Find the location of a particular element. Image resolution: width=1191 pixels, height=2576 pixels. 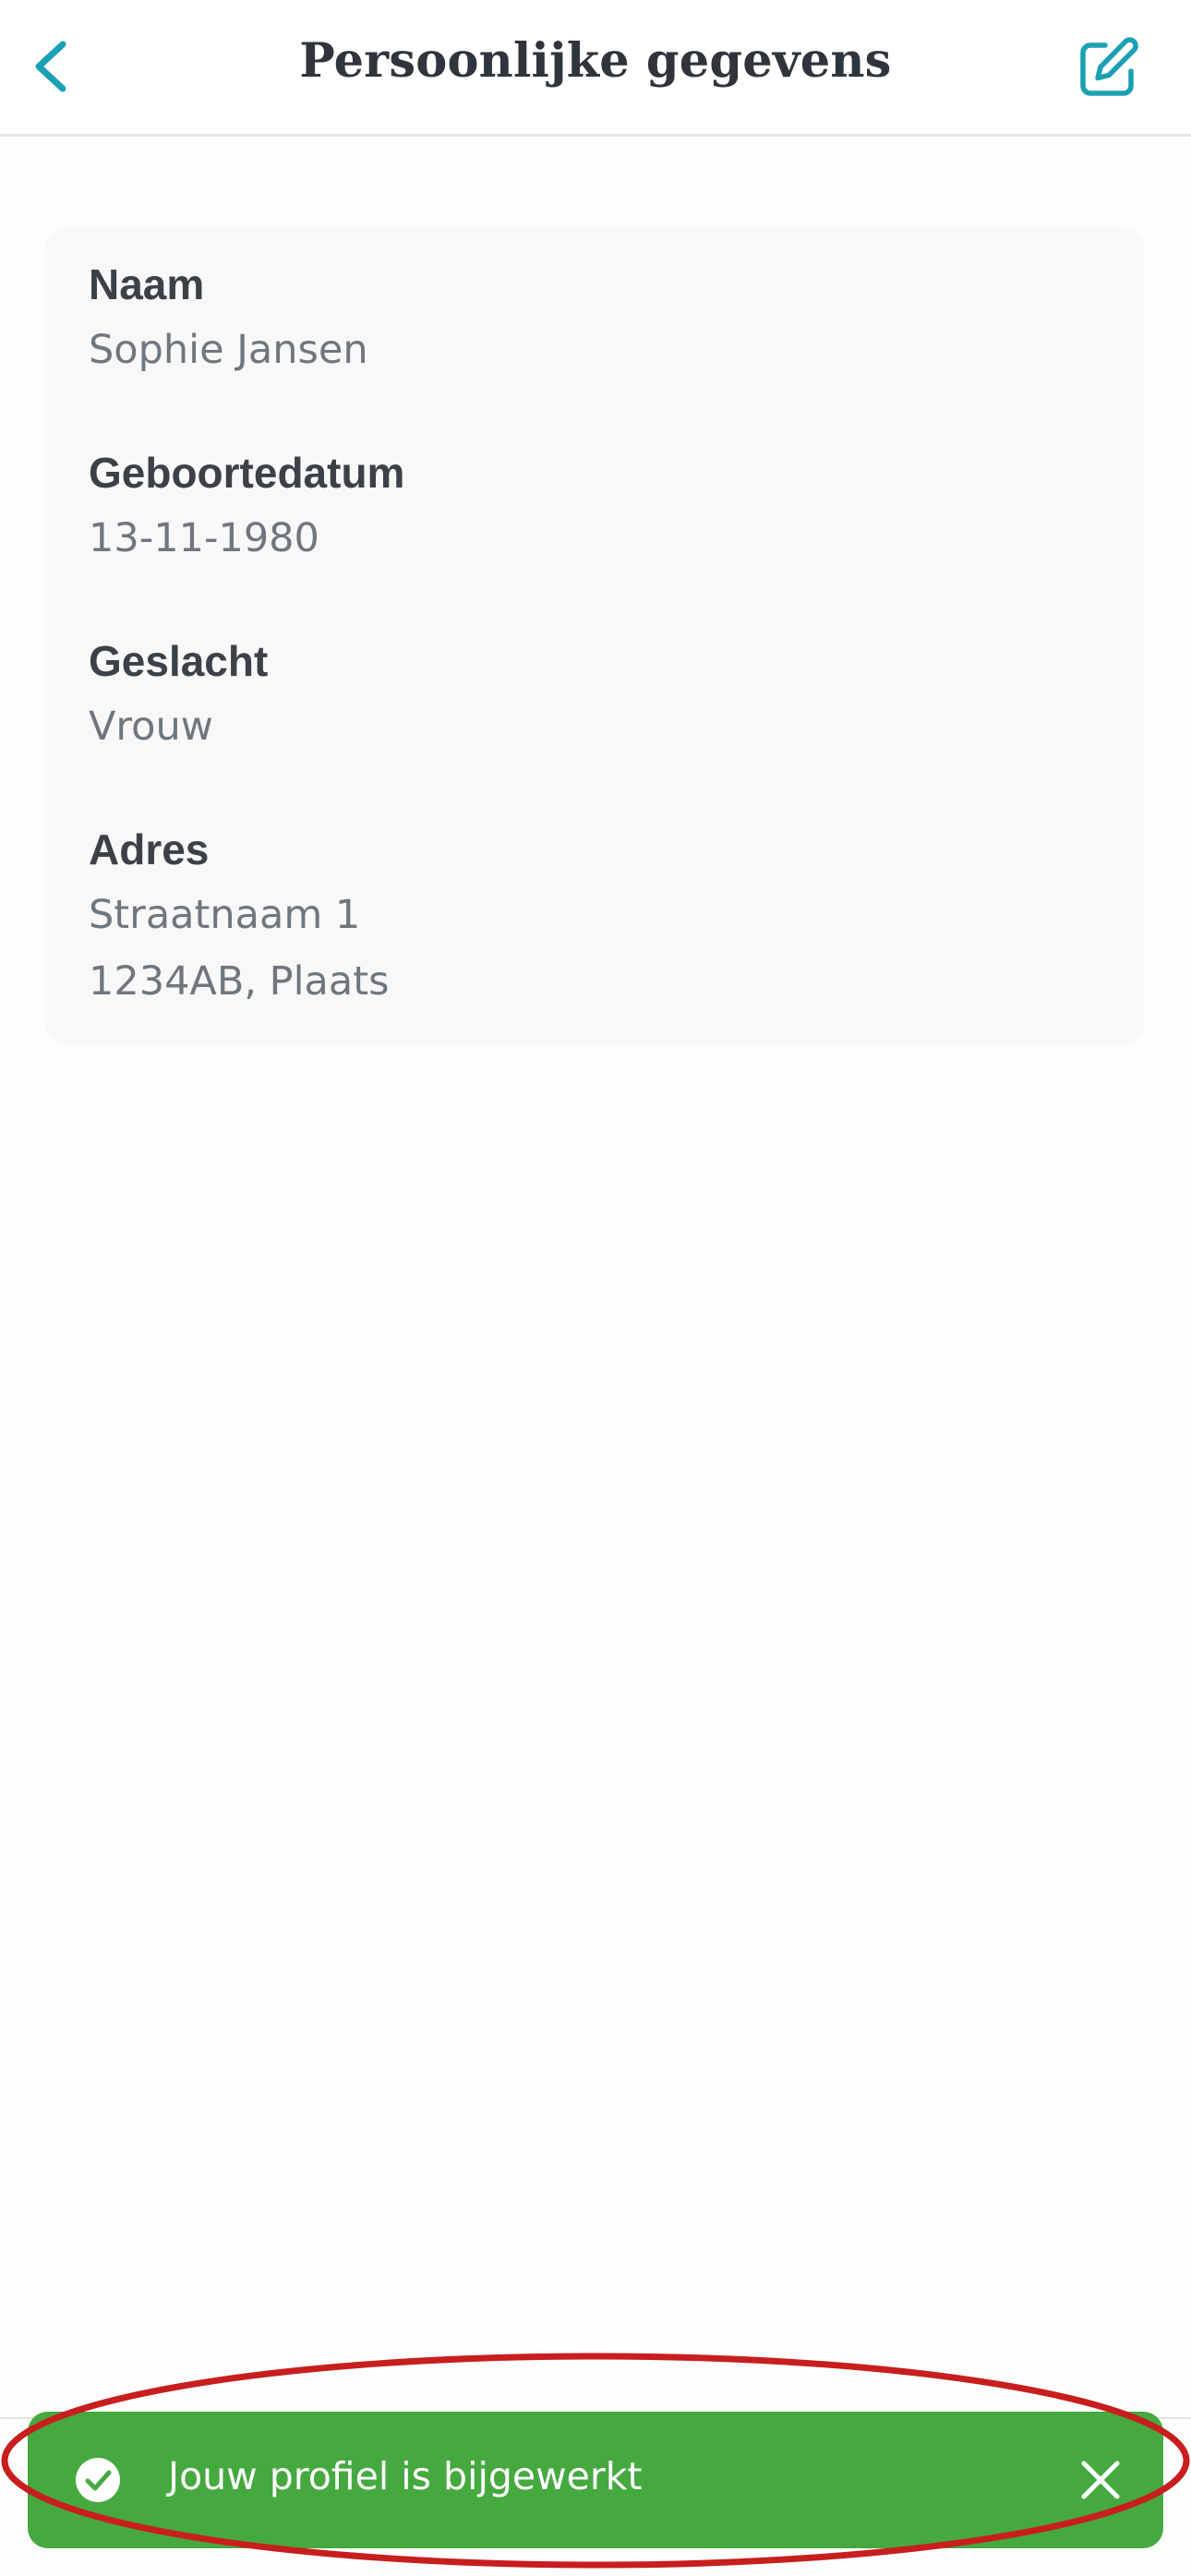

name-label: Naam is located at coordinates (147, 284).